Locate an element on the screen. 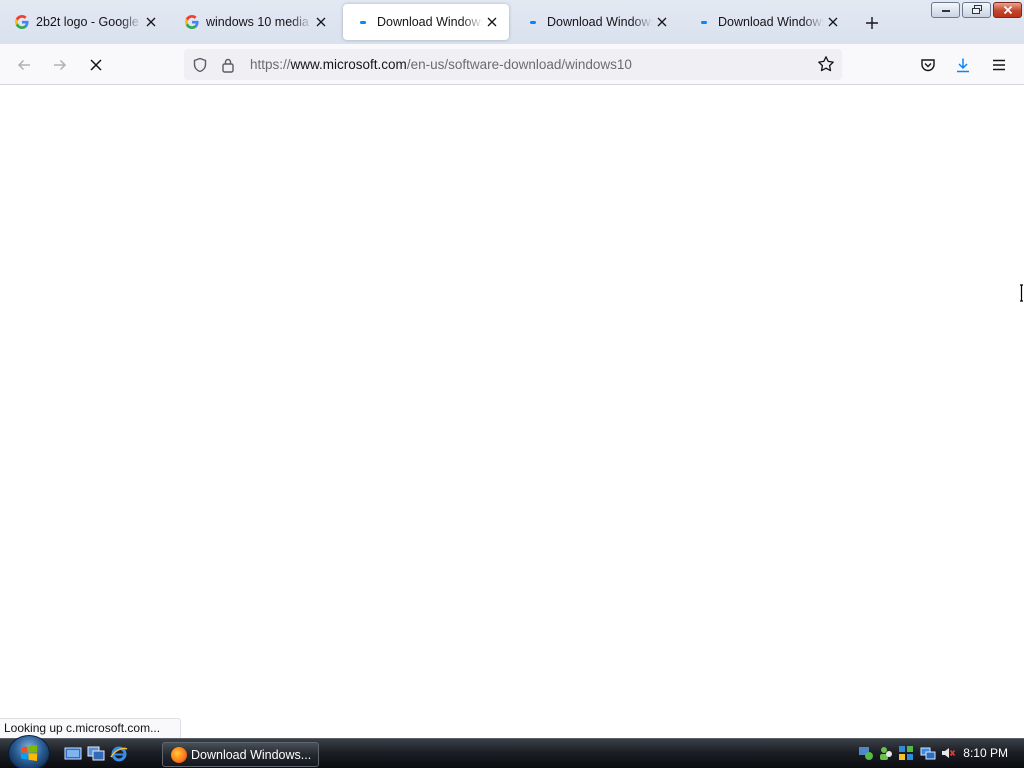 This screenshot has width=1024, height=768. stop-button is located at coordinates (96, 65).